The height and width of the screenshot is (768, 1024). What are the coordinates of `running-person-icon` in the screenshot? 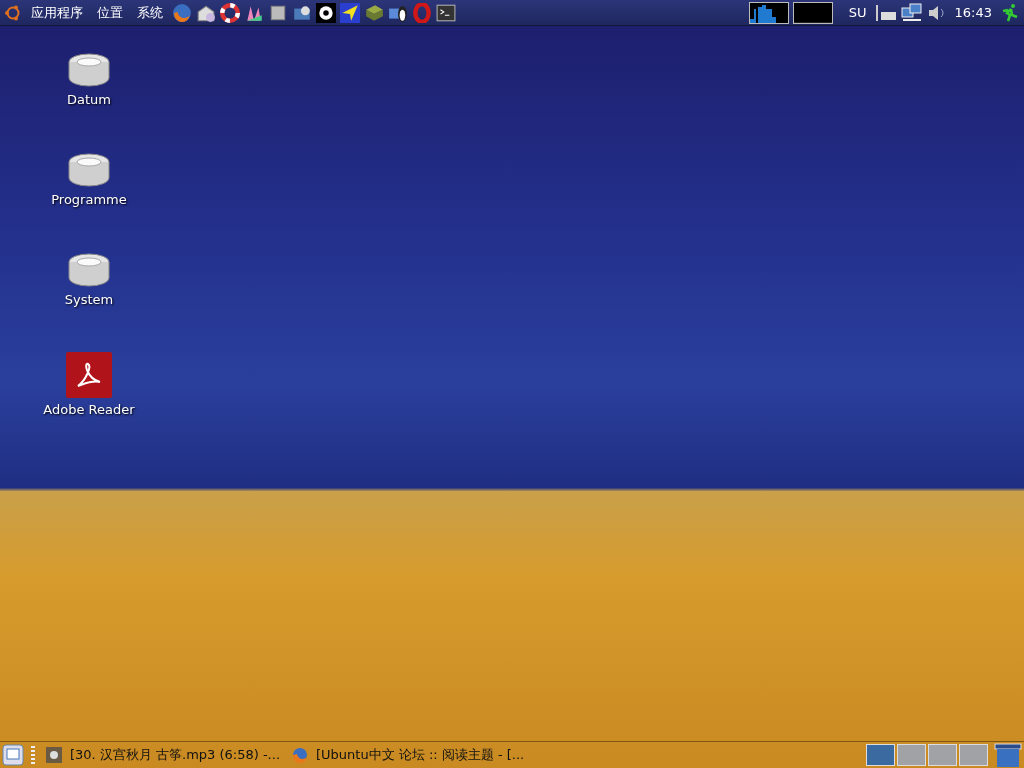 It's located at (1010, 12).